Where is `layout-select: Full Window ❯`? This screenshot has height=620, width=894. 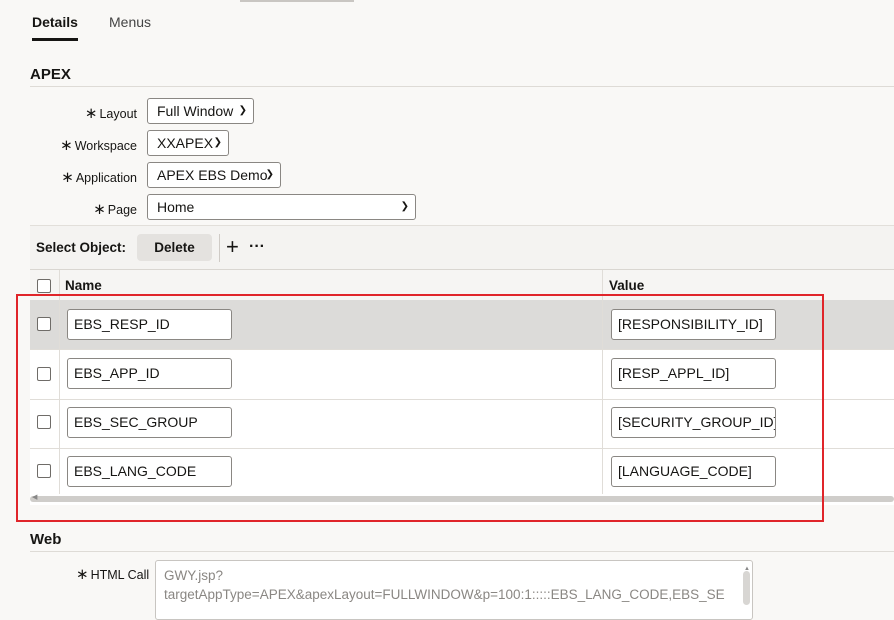 layout-select: Full Window ❯ is located at coordinates (200, 111).